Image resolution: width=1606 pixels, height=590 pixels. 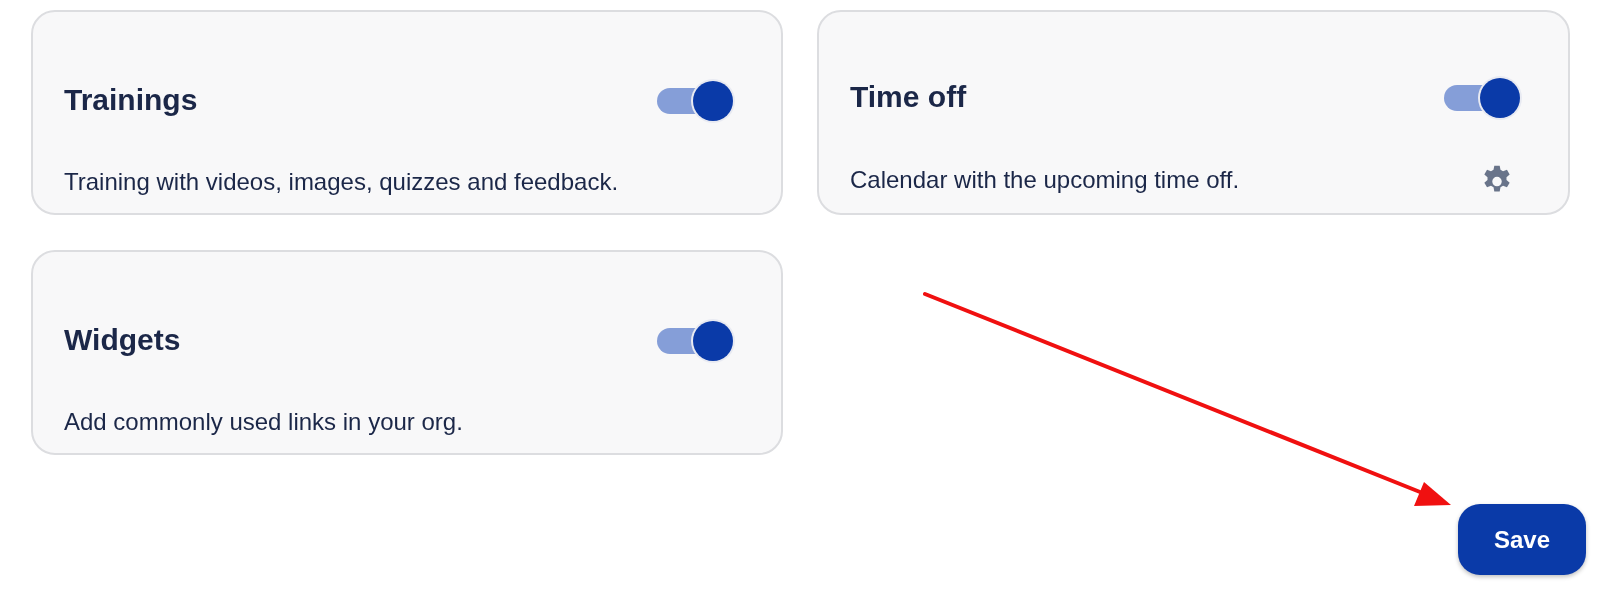 I want to click on module-title: Trainings, so click(x=131, y=99).